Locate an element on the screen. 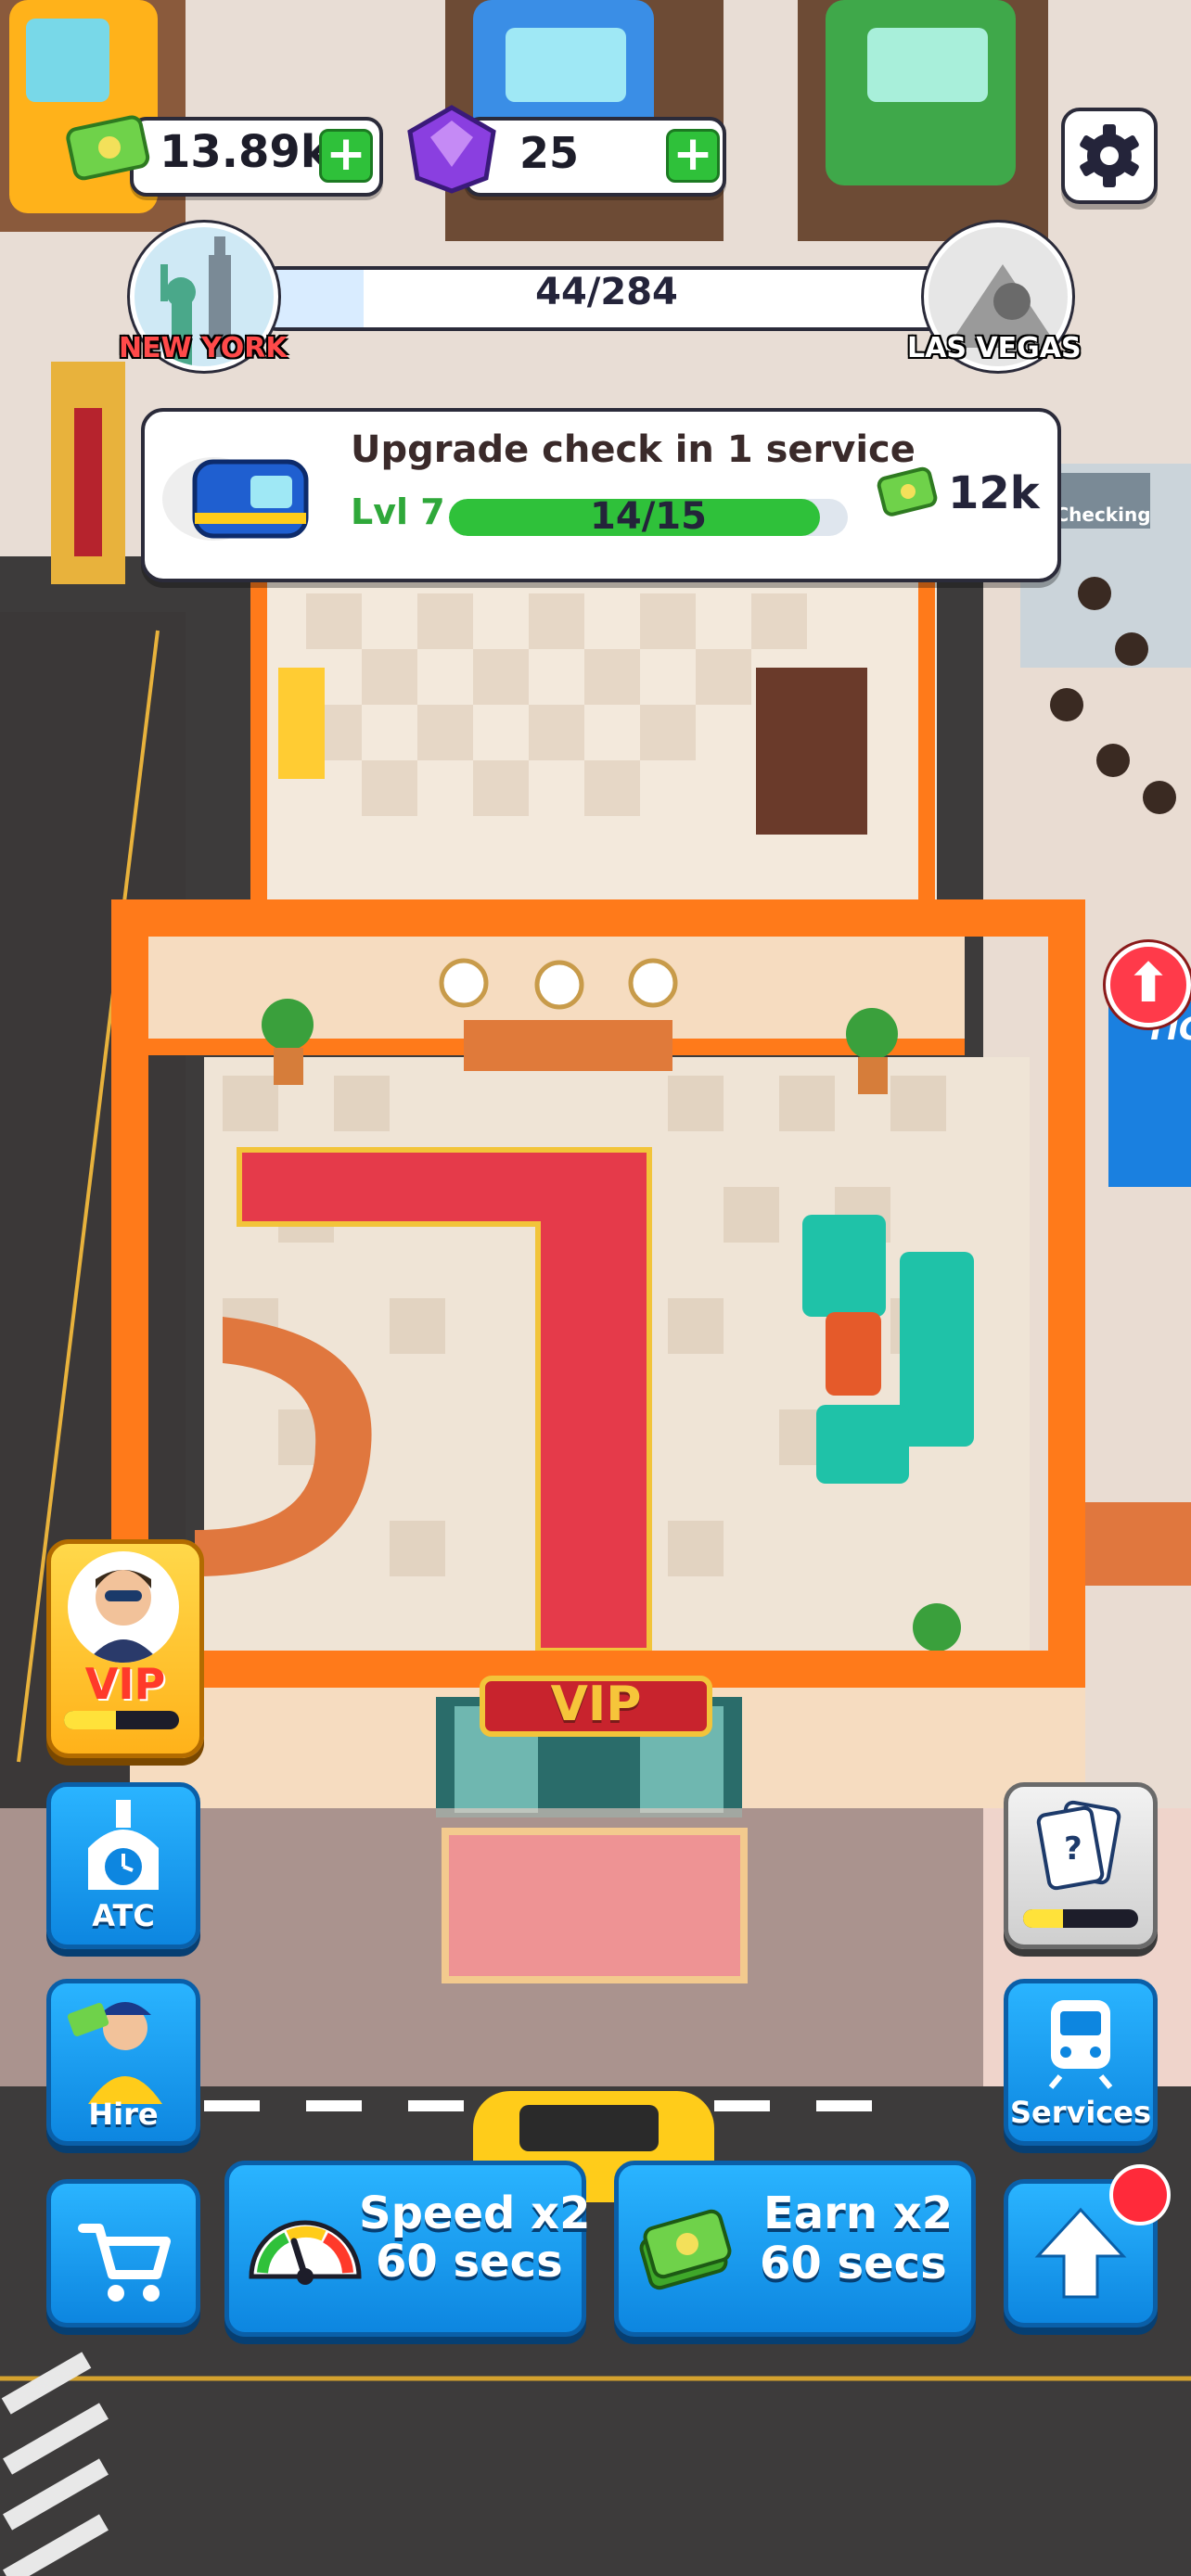 This screenshot has height=2576, width=1191. worker-icon is located at coordinates (114, 2053).